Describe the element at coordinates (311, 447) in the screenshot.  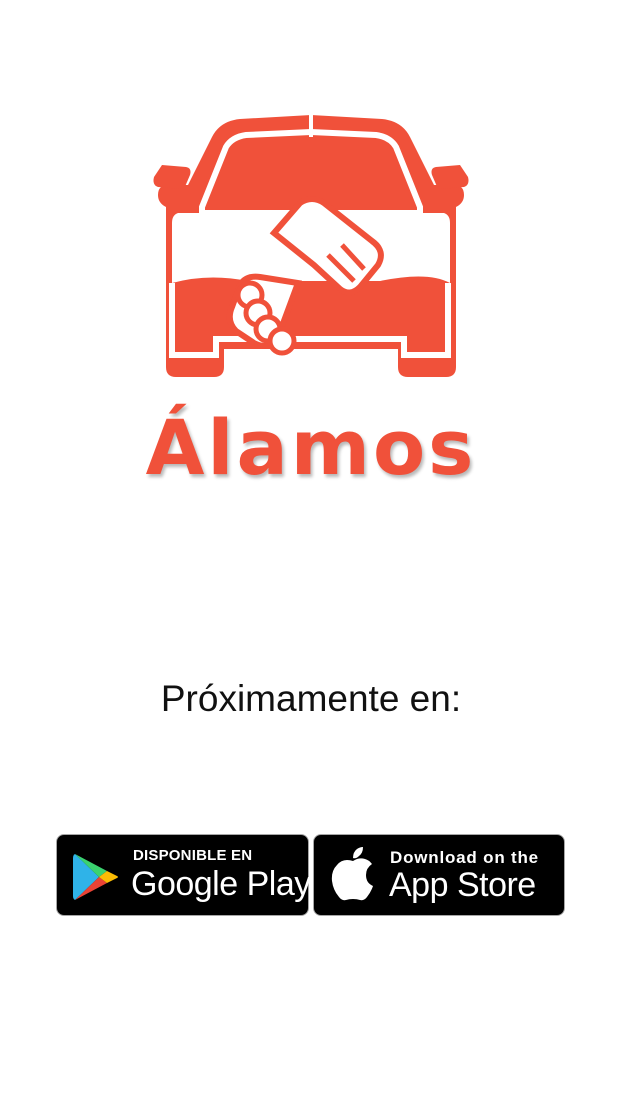
I see `brand-name: Álamos` at that location.